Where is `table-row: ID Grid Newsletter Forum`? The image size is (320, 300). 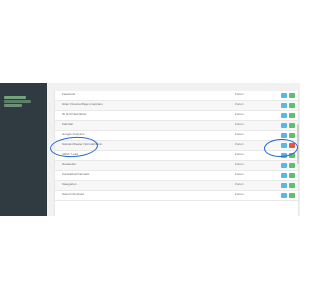 table-row: ID Grid Newsletter Forum is located at coordinates (176, 116).